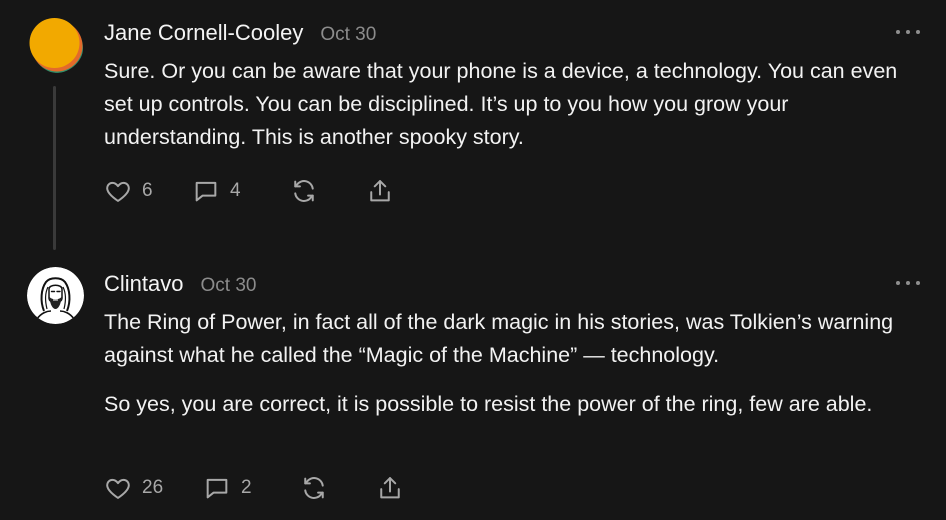 The height and width of the screenshot is (520, 946). Describe the element at coordinates (246, 487) in the screenshot. I see `comment-count: 2` at that location.